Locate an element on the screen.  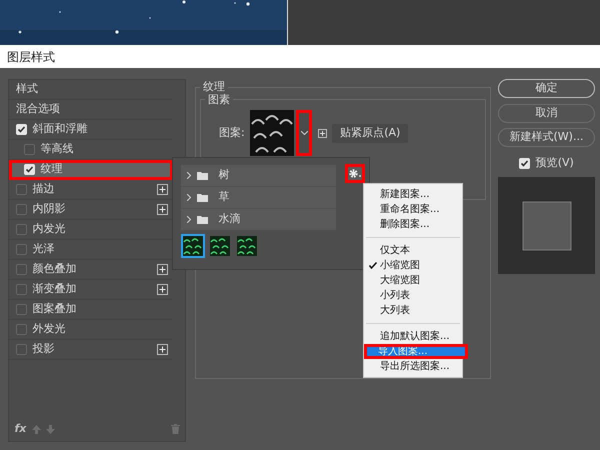
move-up-icon is located at coordinates (36, 429).